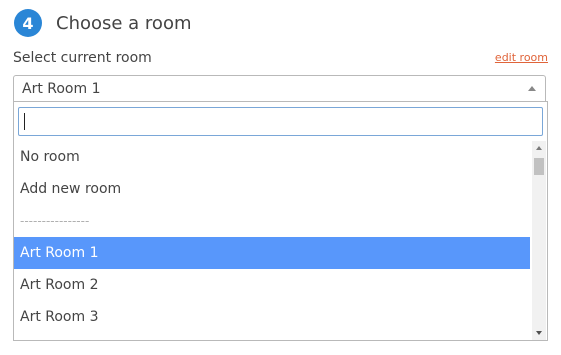 This screenshot has height=355, width=561. Describe the element at coordinates (272, 317) in the screenshot. I see `option-art-room-3: Art Room 3` at that location.